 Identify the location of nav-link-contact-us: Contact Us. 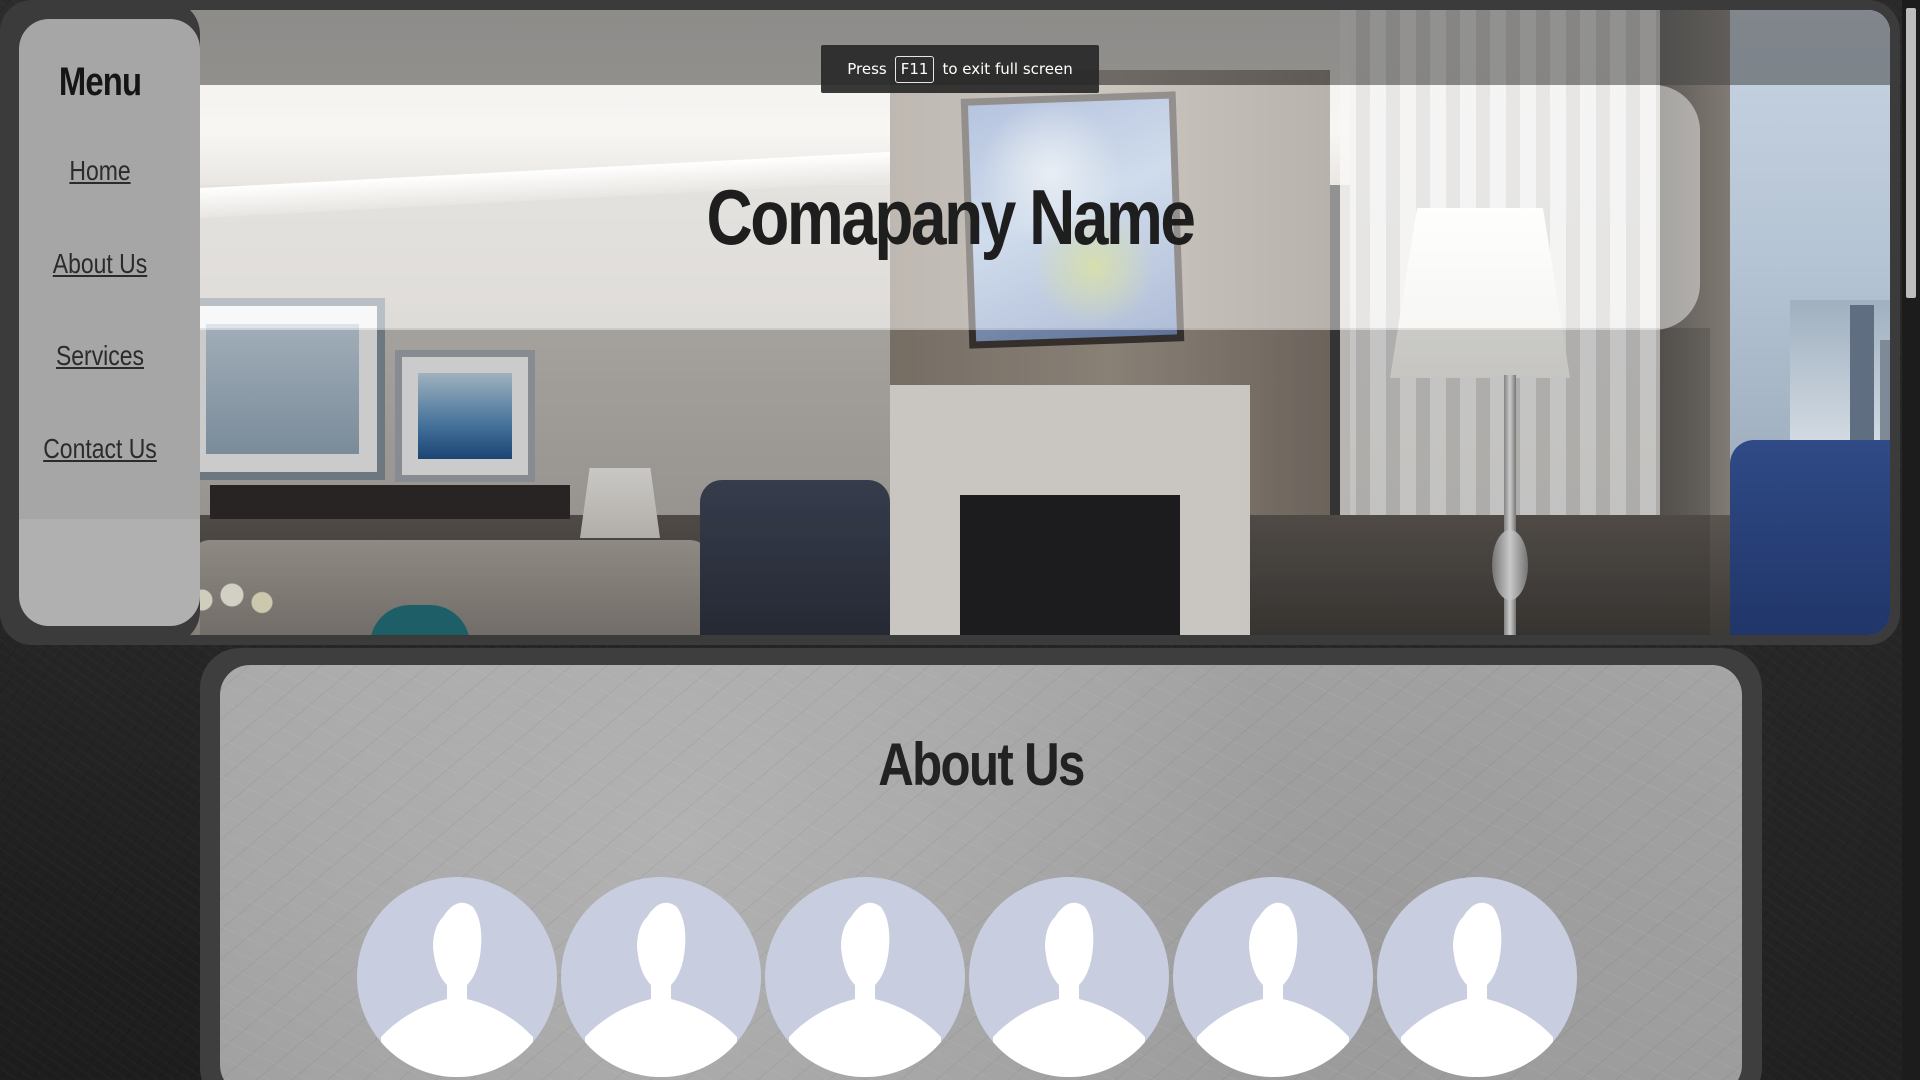
(100, 449).